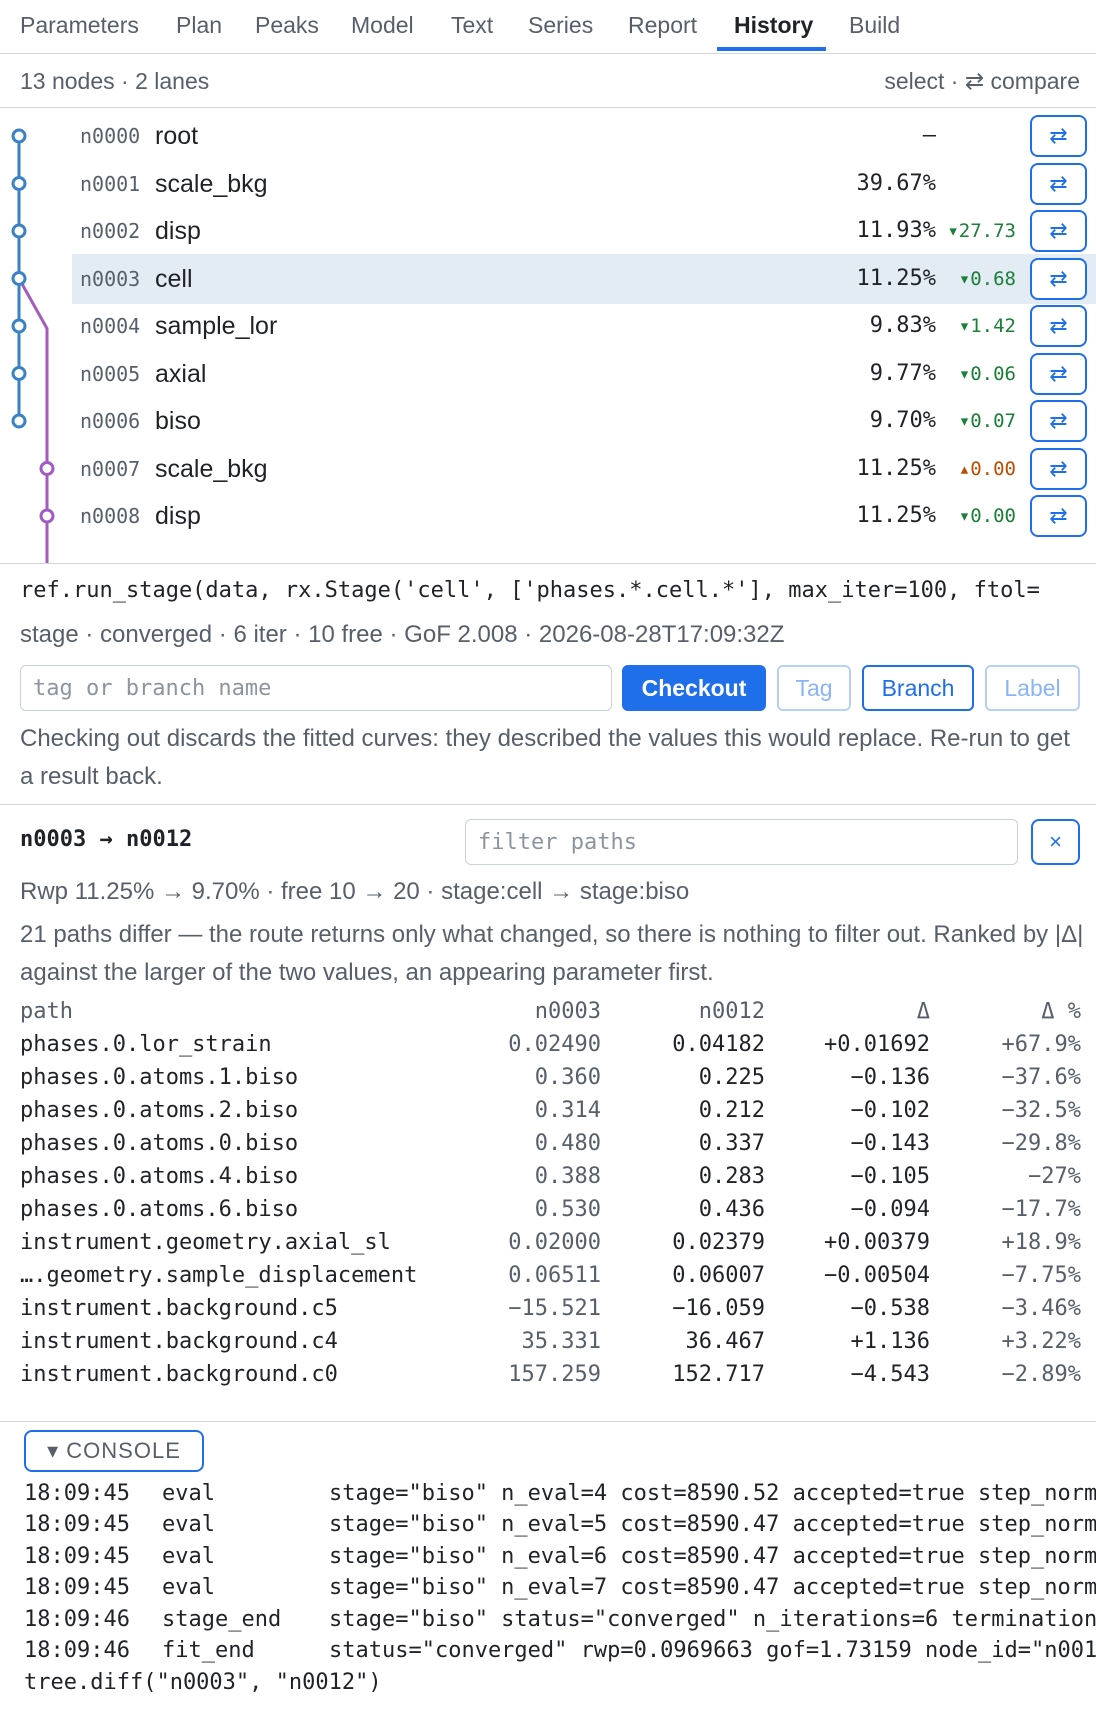 The image size is (1096, 1720). What do you see at coordinates (1041, 1308) in the screenshot?
I see `diff-delta-percent: −3.46%` at bounding box center [1041, 1308].